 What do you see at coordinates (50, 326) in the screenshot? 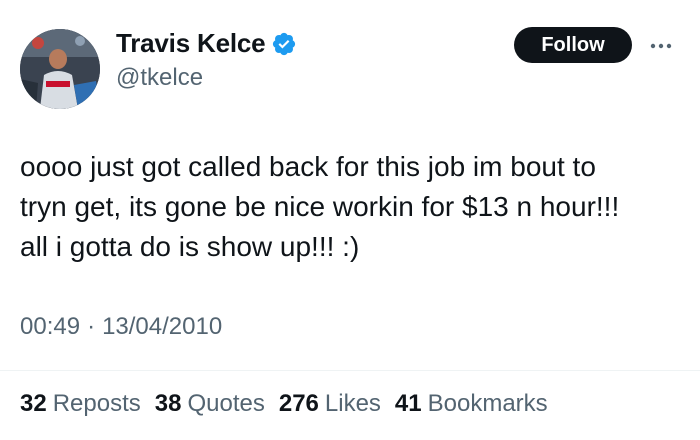
I see `tweet-time: 00:49` at bounding box center [50, 326].